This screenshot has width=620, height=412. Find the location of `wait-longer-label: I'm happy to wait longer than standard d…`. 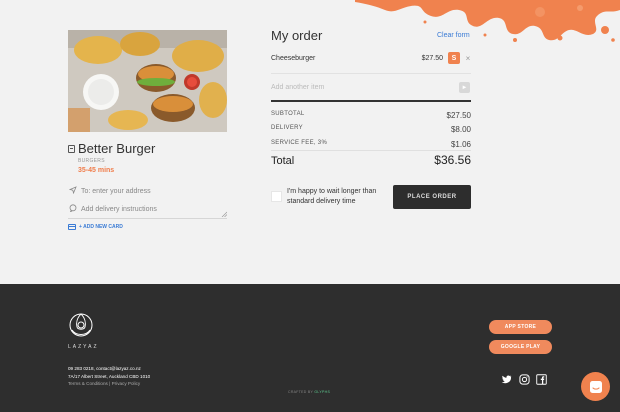

wait-longer-label: I'm happy to wait longer than standard d… is located at coordinates (337, 197).